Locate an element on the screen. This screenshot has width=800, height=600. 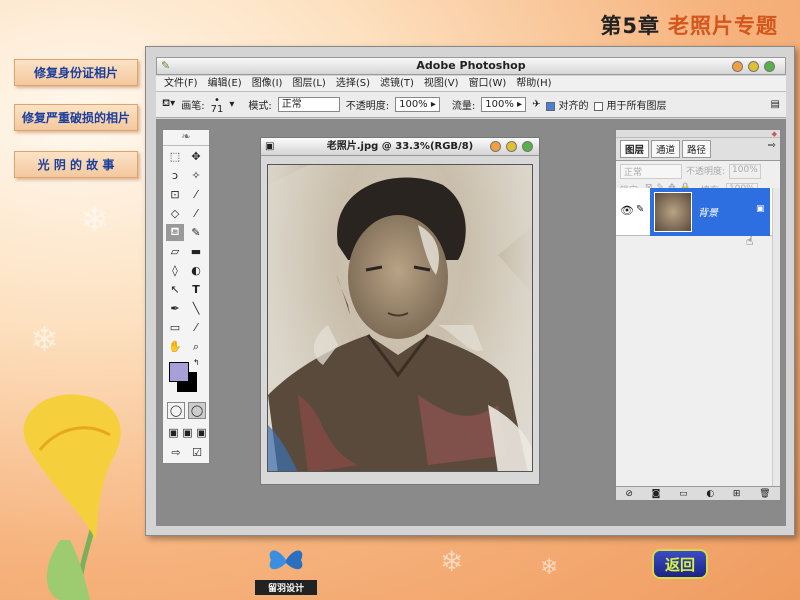
standard-mode-icon: ◯ is located at coordinates (176, 410).